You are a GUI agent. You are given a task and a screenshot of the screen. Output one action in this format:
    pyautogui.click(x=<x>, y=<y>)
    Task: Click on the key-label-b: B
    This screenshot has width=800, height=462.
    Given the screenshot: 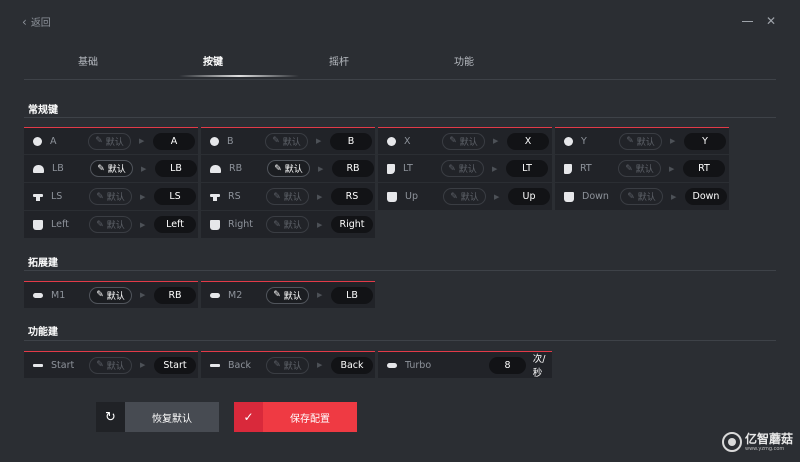 What is the action you would take?
    pyautogui.click(x=230, y=141)
    